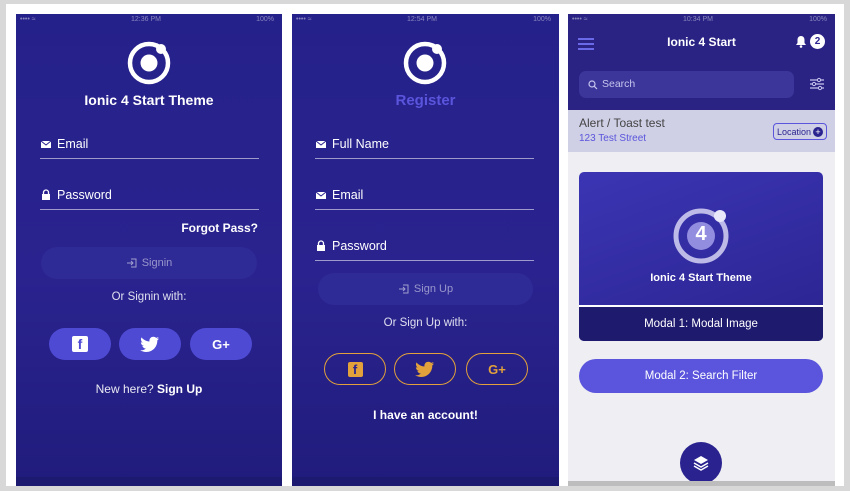 The image size is (850, 491). What do you see at coordinates (701, 323) in the screenshot?
I see `modal1-button: Modal 1: Modal Image` at bounding box center [701, 323].